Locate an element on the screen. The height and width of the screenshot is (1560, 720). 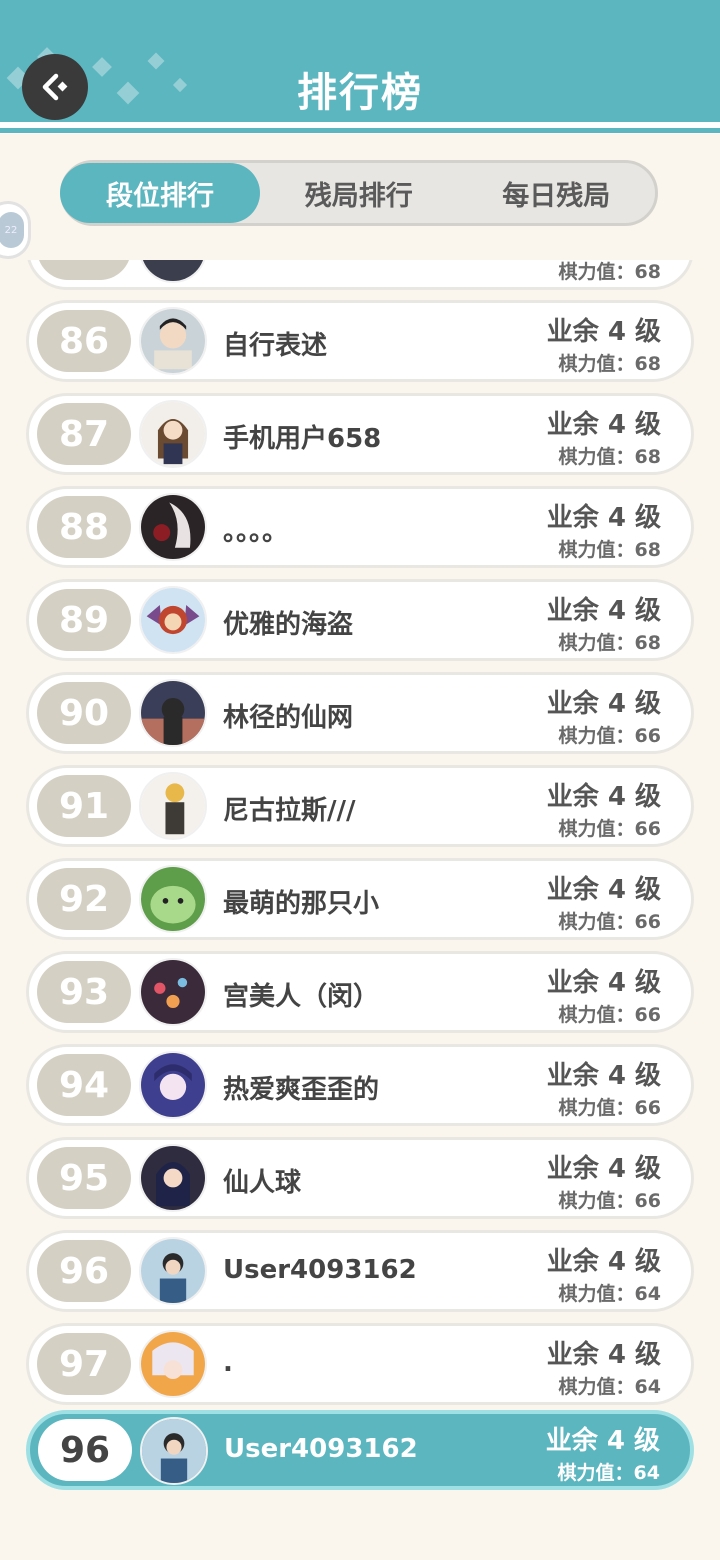
rank-badge: 92 is located at coordinates (84, 899).